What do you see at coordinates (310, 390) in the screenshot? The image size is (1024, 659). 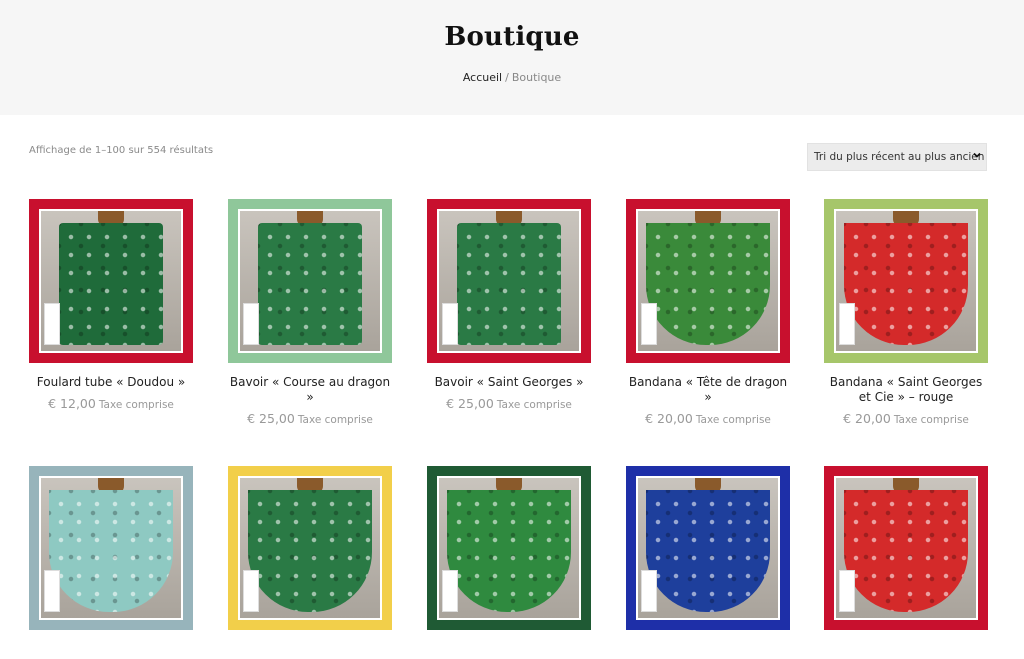 I see `product-title: Bavoir « Course au dragon »` at bounding box center [310, 390].